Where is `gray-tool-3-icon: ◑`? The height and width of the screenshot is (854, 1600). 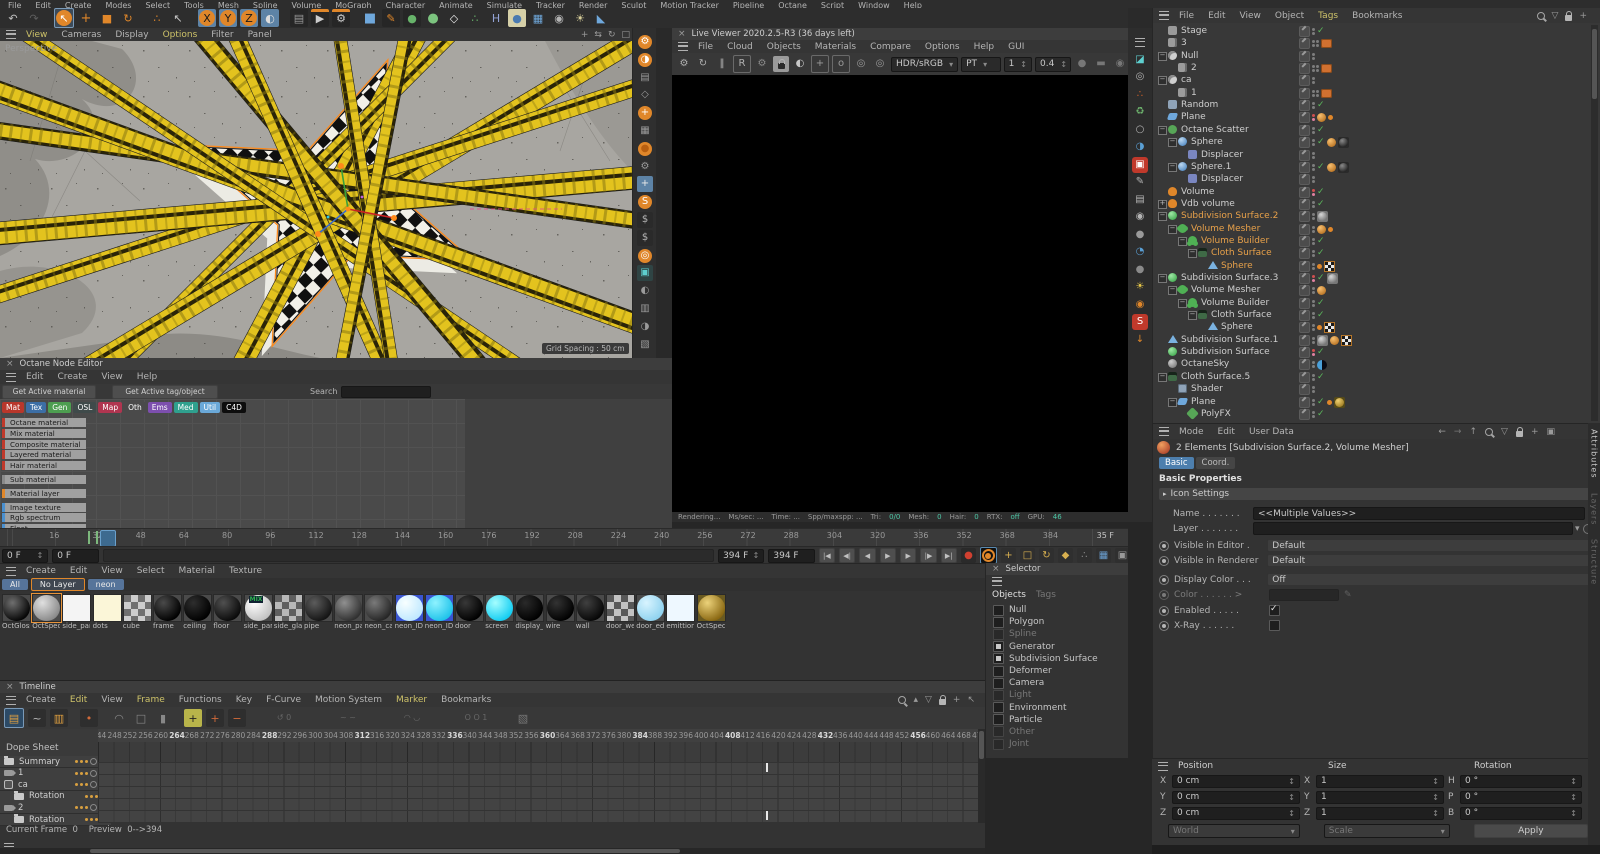
gray-tool-3-icon: ◑ is located at coordinates (645, 327).